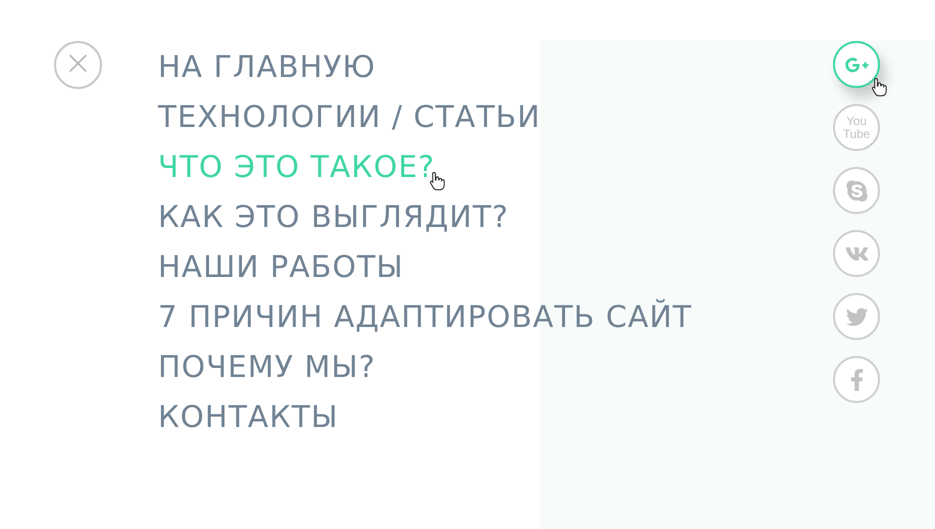 This screenshot has height=529, width=935. I want to click on menu-link: ПОЧЕМУ МЫ?, so click(267, 368).